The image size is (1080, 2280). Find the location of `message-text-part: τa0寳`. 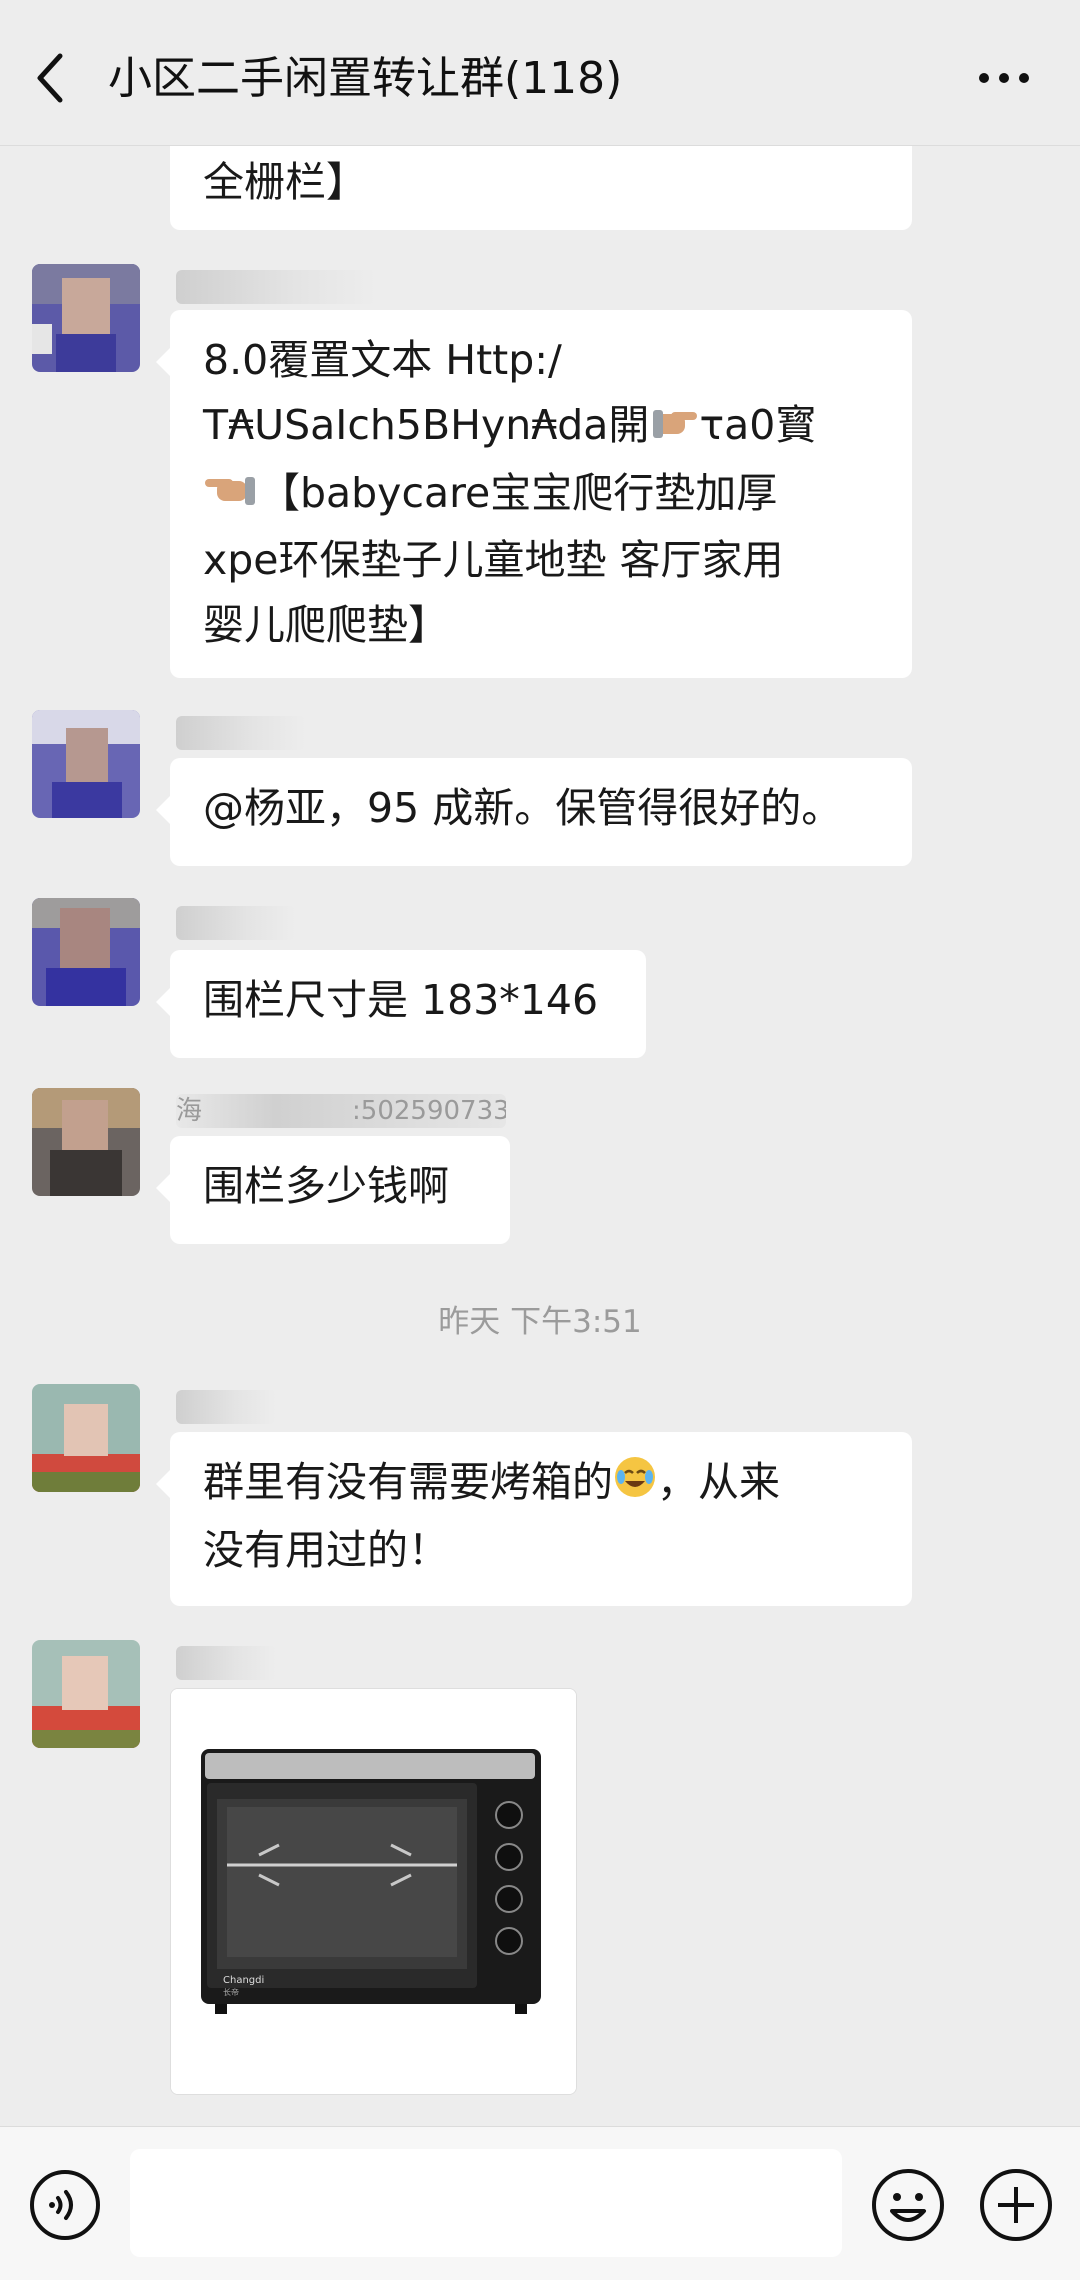

message-text-part: τa0寳 is located at coordinates (758, 425).